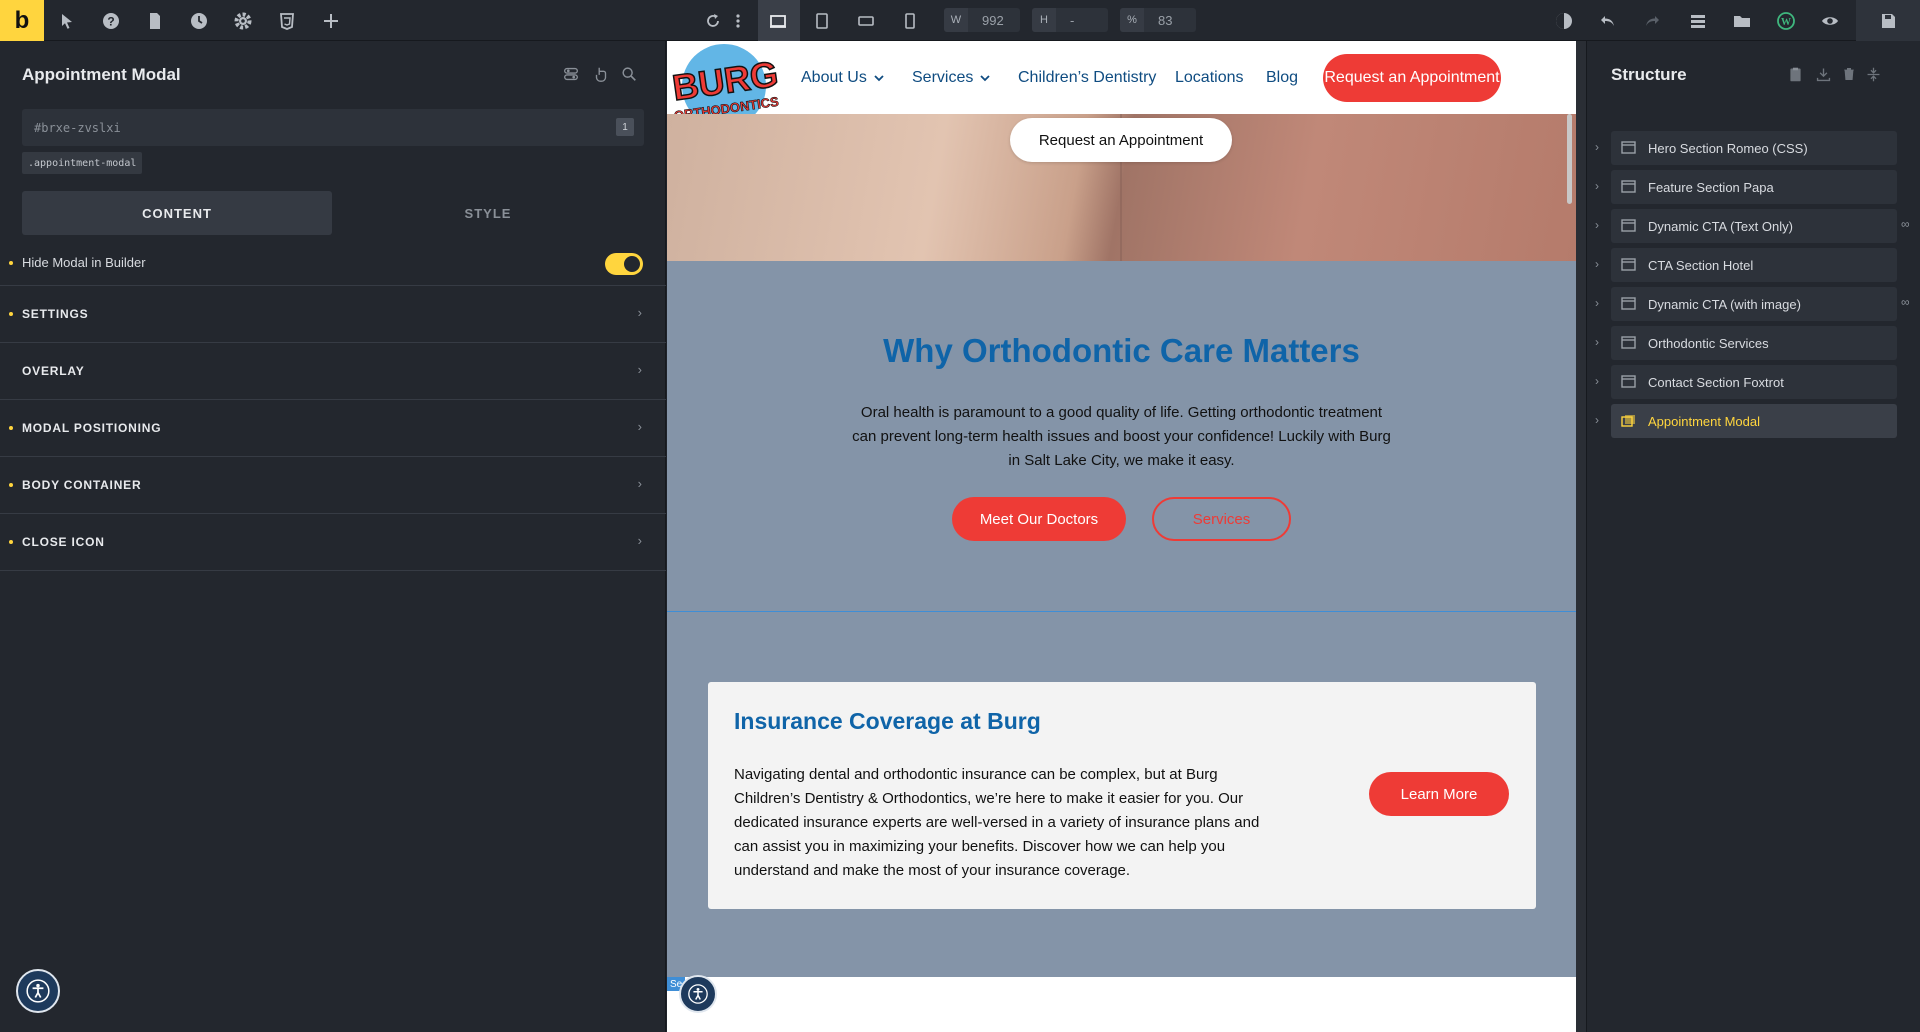 The width and height of the screenshot is (1920, 1032). I want to click on canvas-height-field: H -, so click(1070, 20).